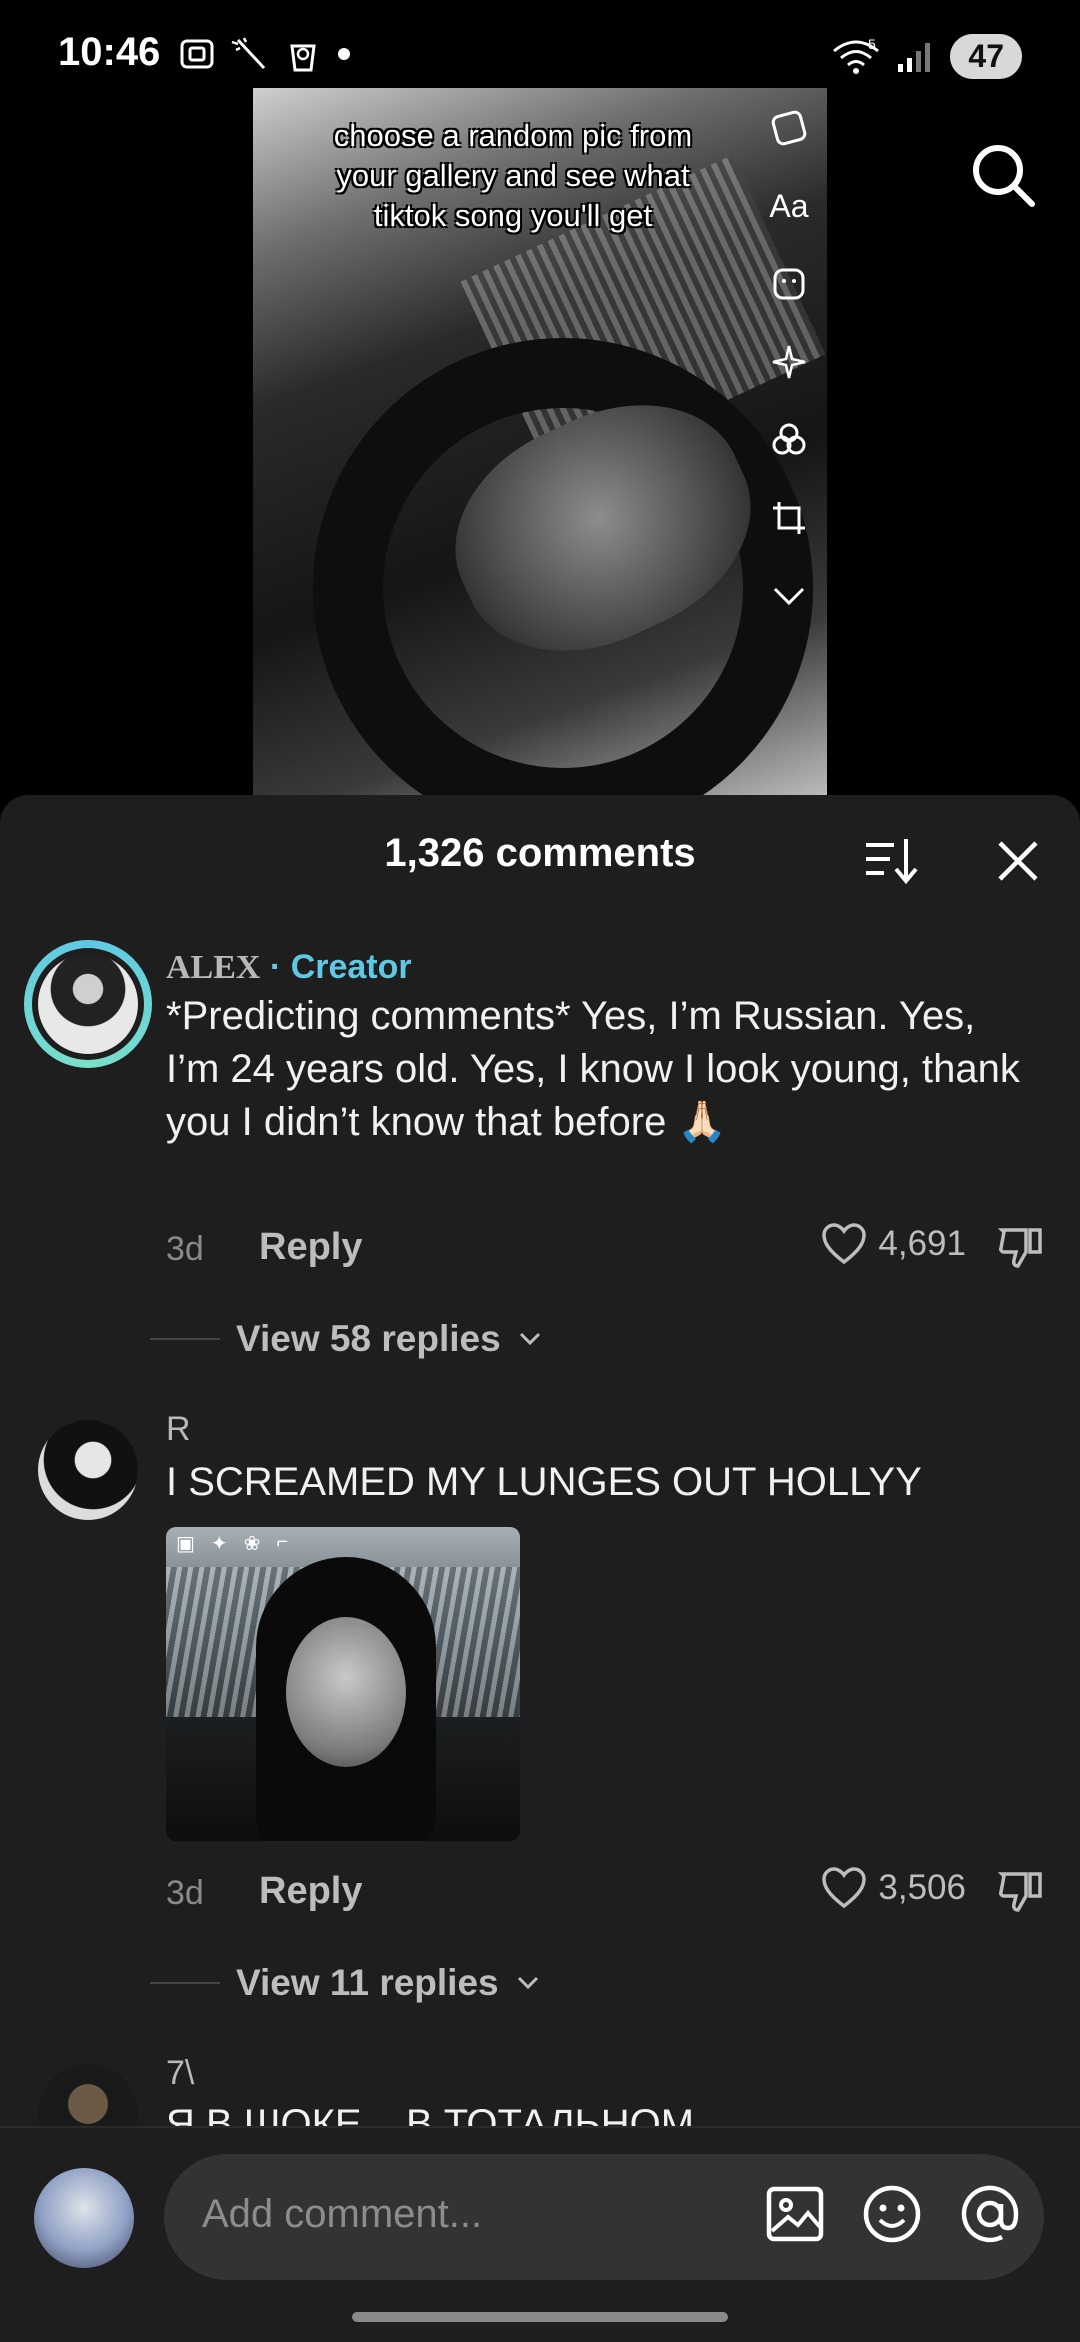 This screenshot has height=2342, width=1080. Describe the element at coordinates (84, 2218) in the screenshot. I see `my-avatar` at that location.